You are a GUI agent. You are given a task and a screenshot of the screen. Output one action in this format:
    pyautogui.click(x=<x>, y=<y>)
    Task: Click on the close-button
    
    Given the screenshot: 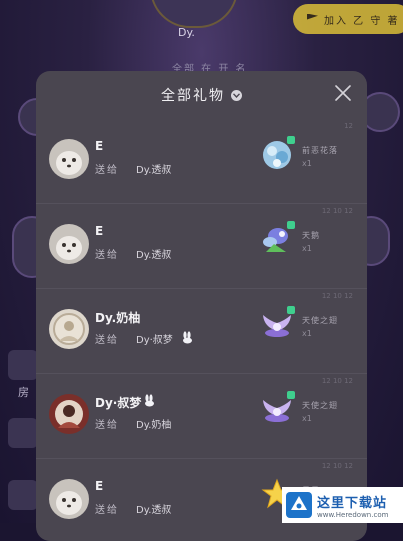 What is the action you would take?
    pyautogui.click(x=343, y=93)
    